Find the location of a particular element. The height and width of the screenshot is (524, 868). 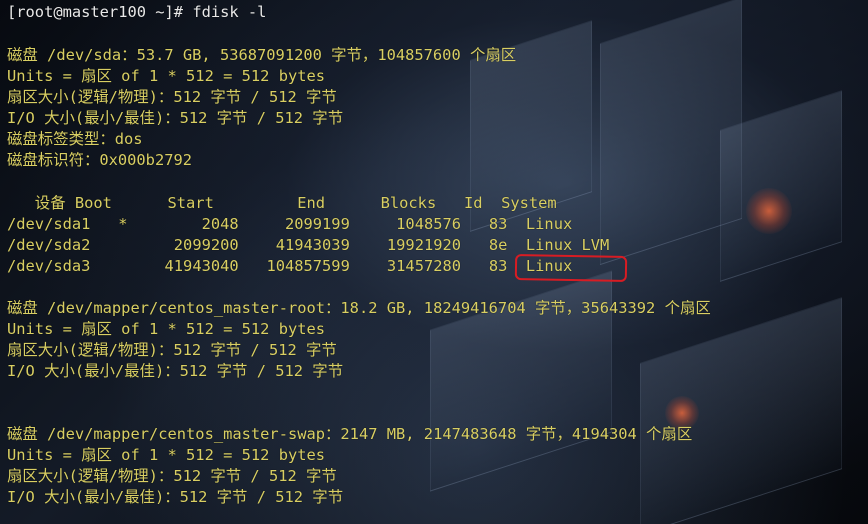

command-prompt: [root@master100 ~]# fdisk -l is located at coordinates (137, 12).